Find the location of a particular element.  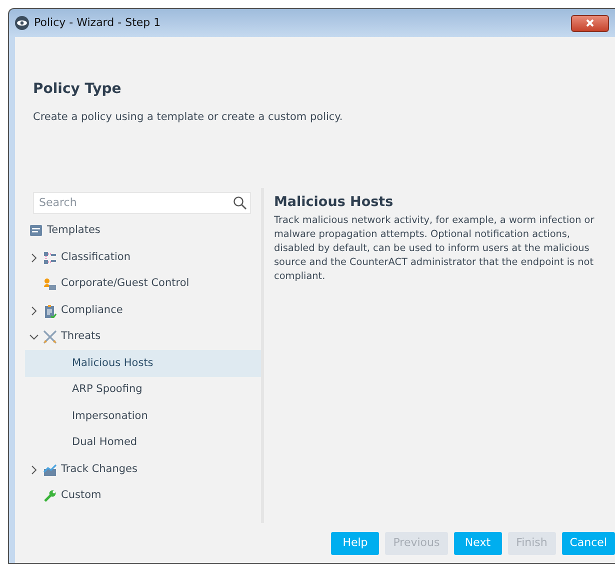

tree-item: Malicious Hosts is located at coordinates (143, 363).